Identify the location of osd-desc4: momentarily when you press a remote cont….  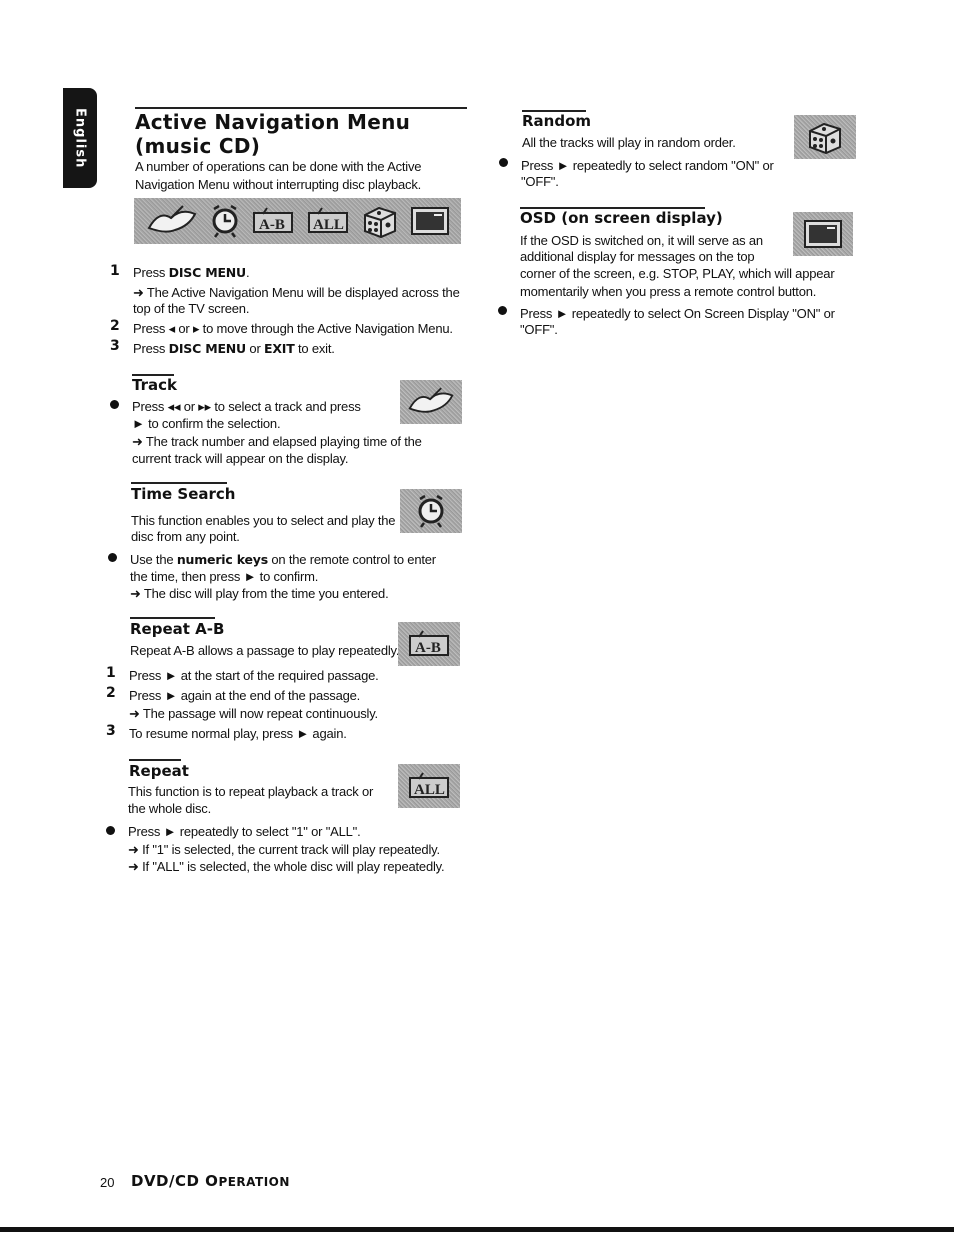
(668, 291).